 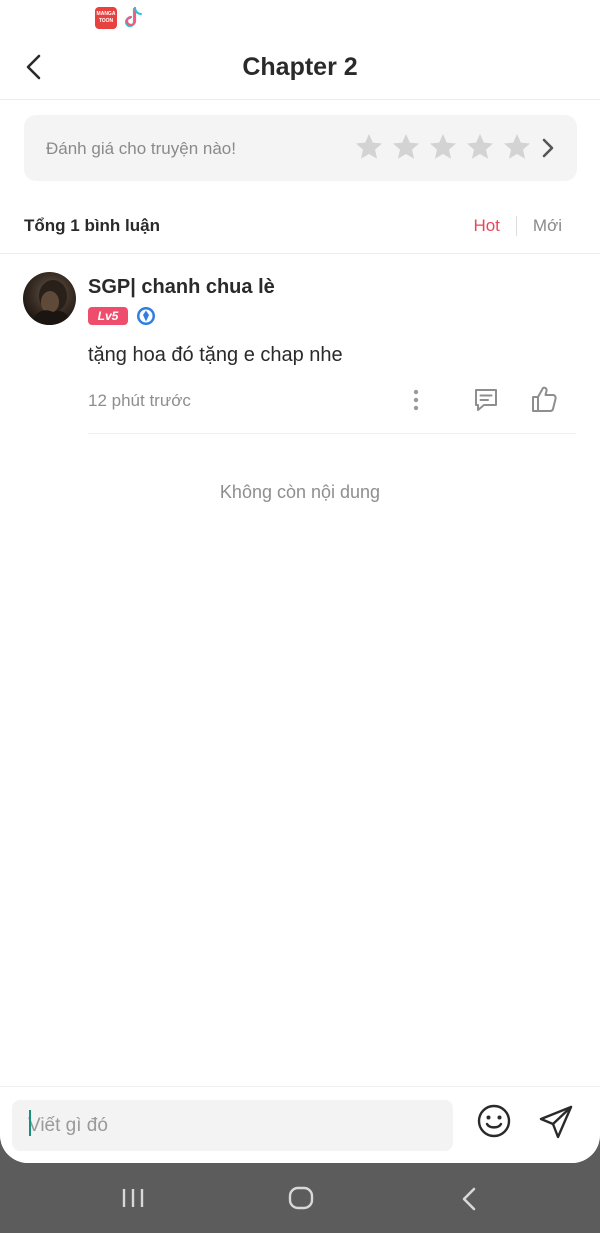 What do you see at coordinates (556, 1122) in the screenshot?
I see `send-icon` at bounding box center [556, 1122].